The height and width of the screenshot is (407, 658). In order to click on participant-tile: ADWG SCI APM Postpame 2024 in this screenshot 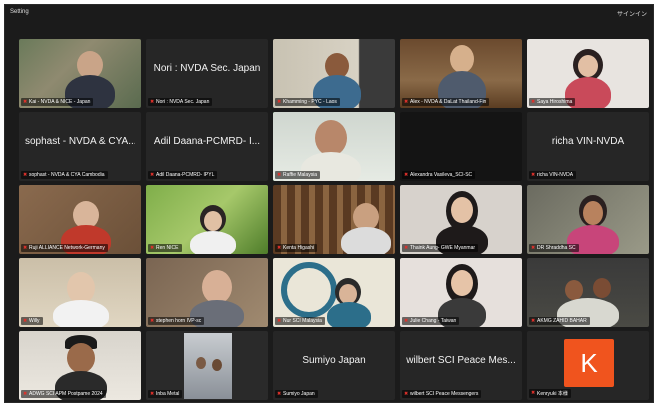, I will do `click(80, 365)`.